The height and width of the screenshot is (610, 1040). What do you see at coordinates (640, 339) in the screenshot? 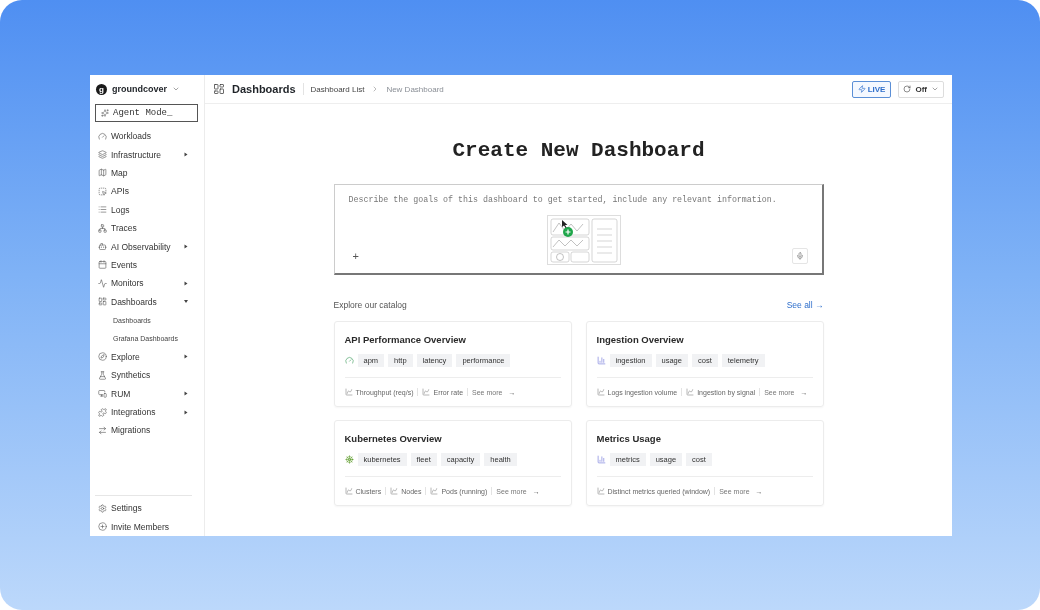
I see `card-title: Ingestion Overview` at bounding box center [640, 339].